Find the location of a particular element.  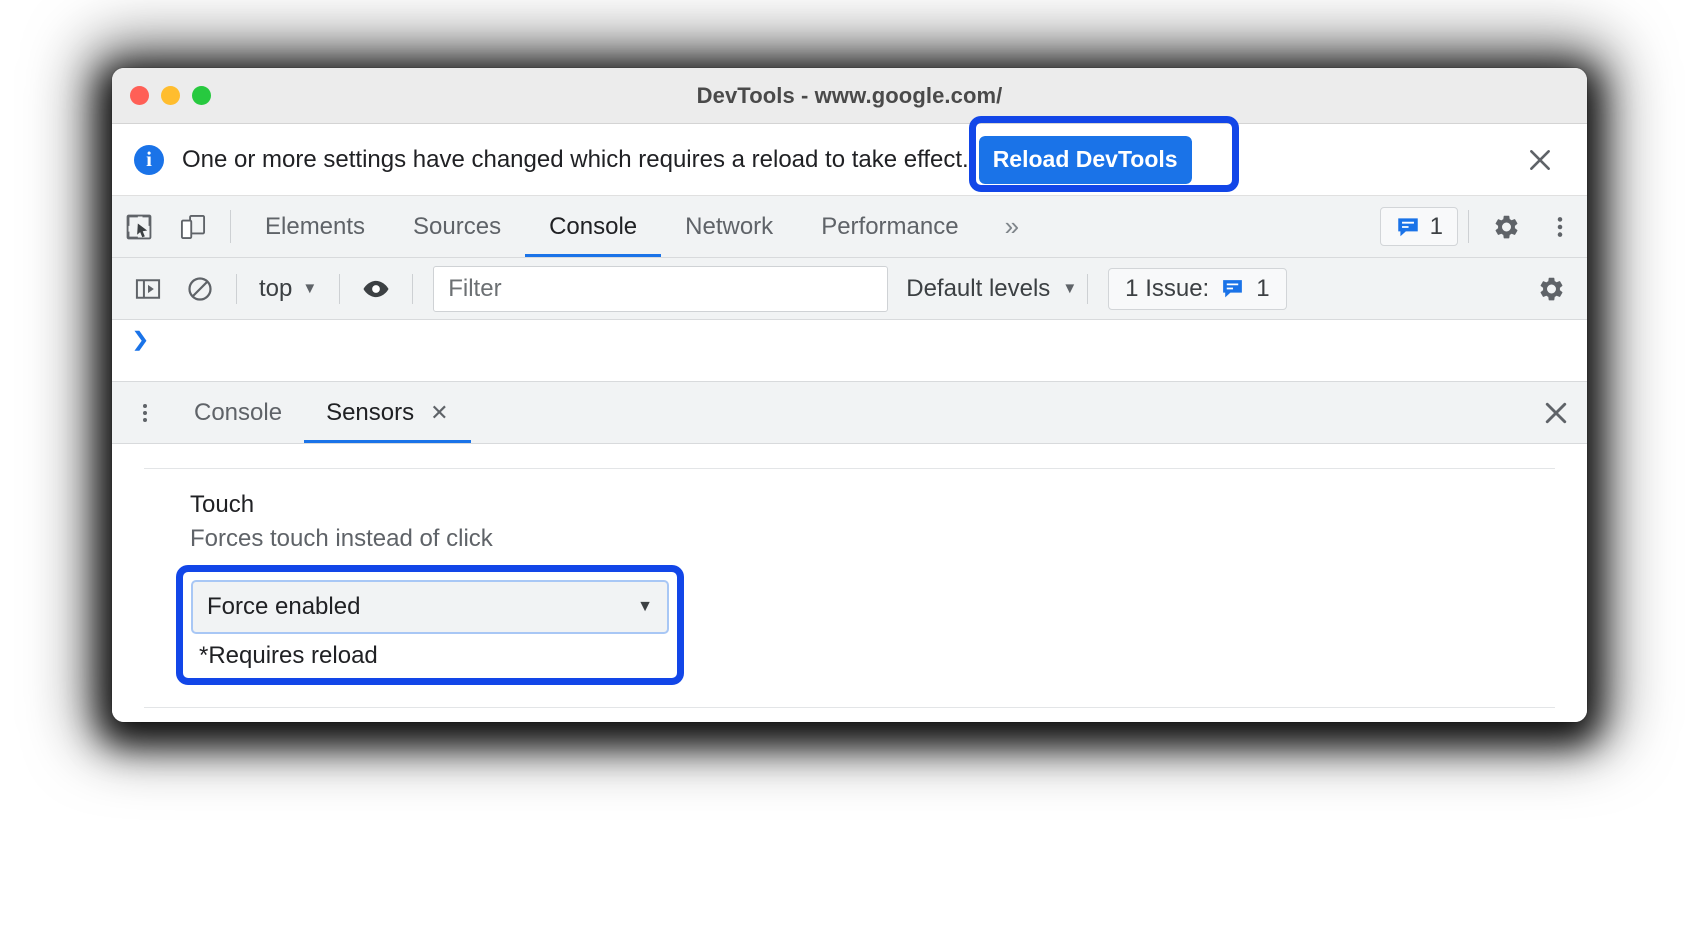

chevron-double-right-icon: » is located at coordinates (1012, 226).